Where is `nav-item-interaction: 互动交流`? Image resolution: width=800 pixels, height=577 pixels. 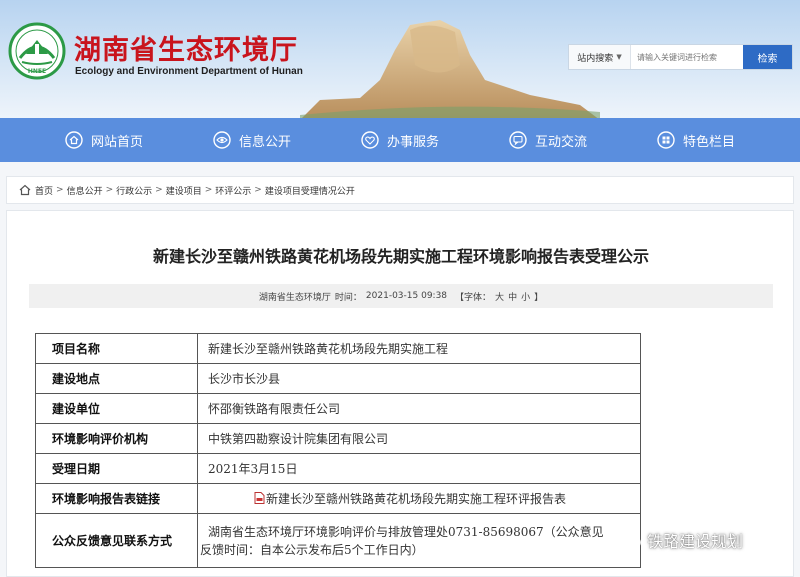 nav-item-interaction: 互动交流 is located at coordinates (548, 140).